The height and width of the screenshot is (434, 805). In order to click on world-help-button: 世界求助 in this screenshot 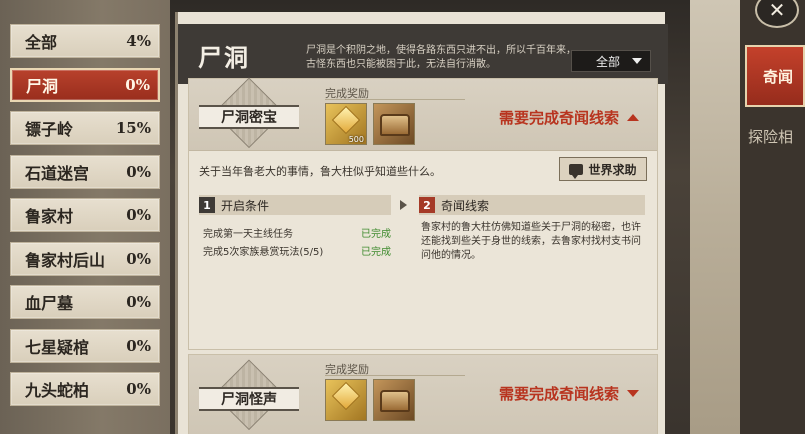, I will do `click(603, 169)`.